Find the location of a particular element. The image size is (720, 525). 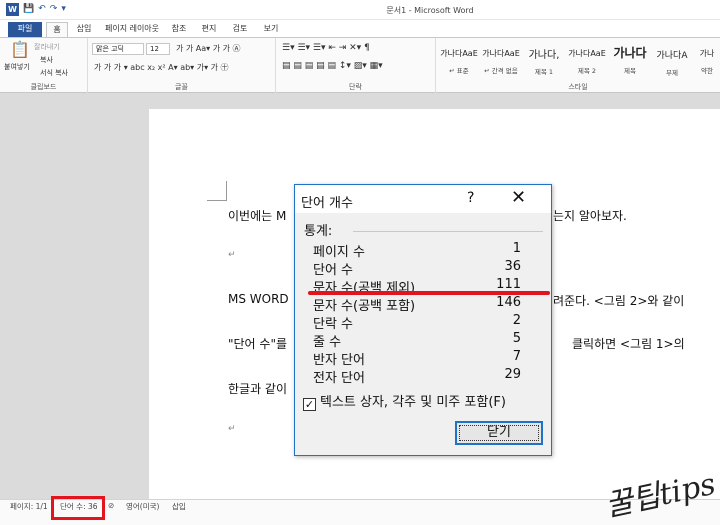

stat-value: 7 is located at coordinates (516, 356).